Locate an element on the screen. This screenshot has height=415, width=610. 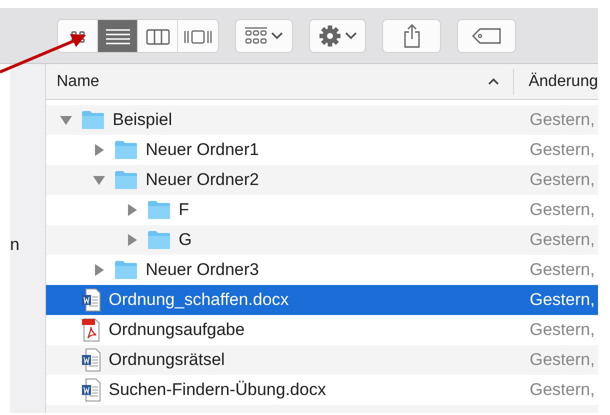
file-row: Neuer Ordner2 Gestern, is located at coordinates (322, 180).